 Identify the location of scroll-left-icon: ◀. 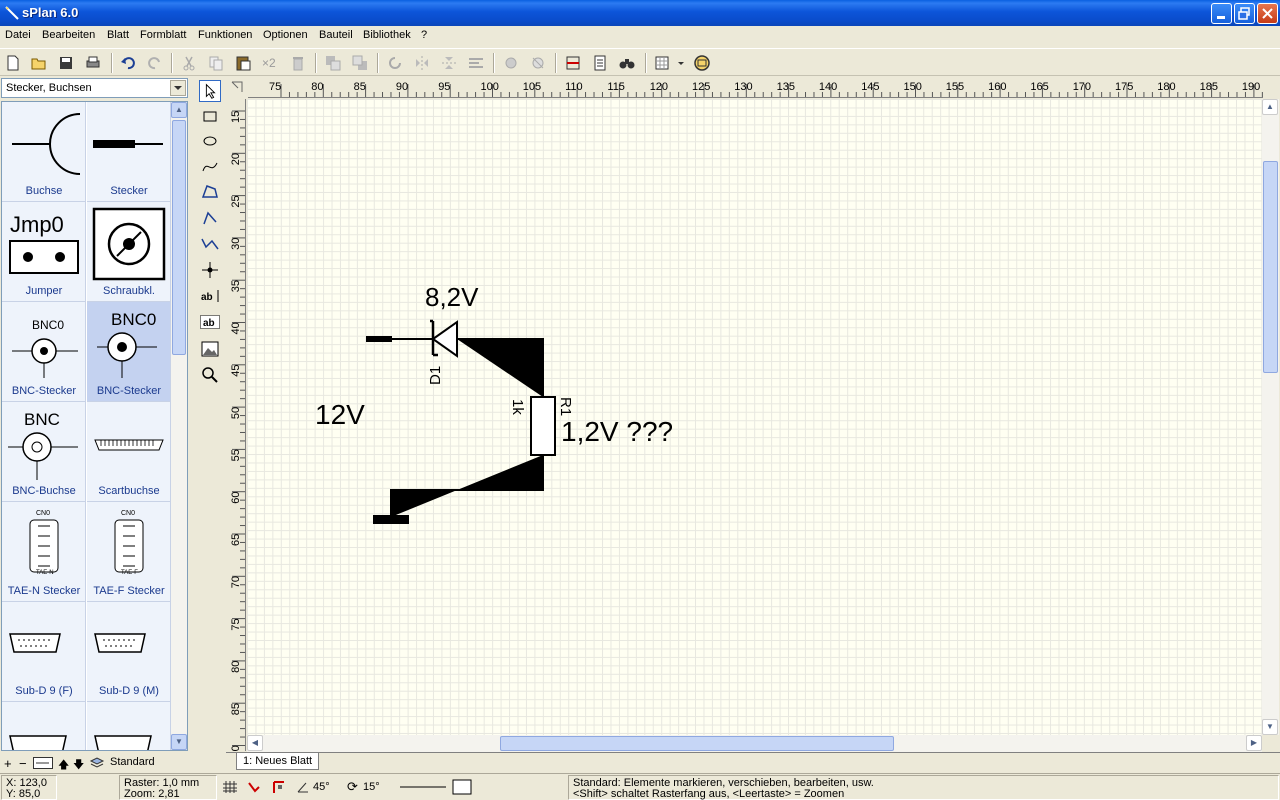
(255, 743).